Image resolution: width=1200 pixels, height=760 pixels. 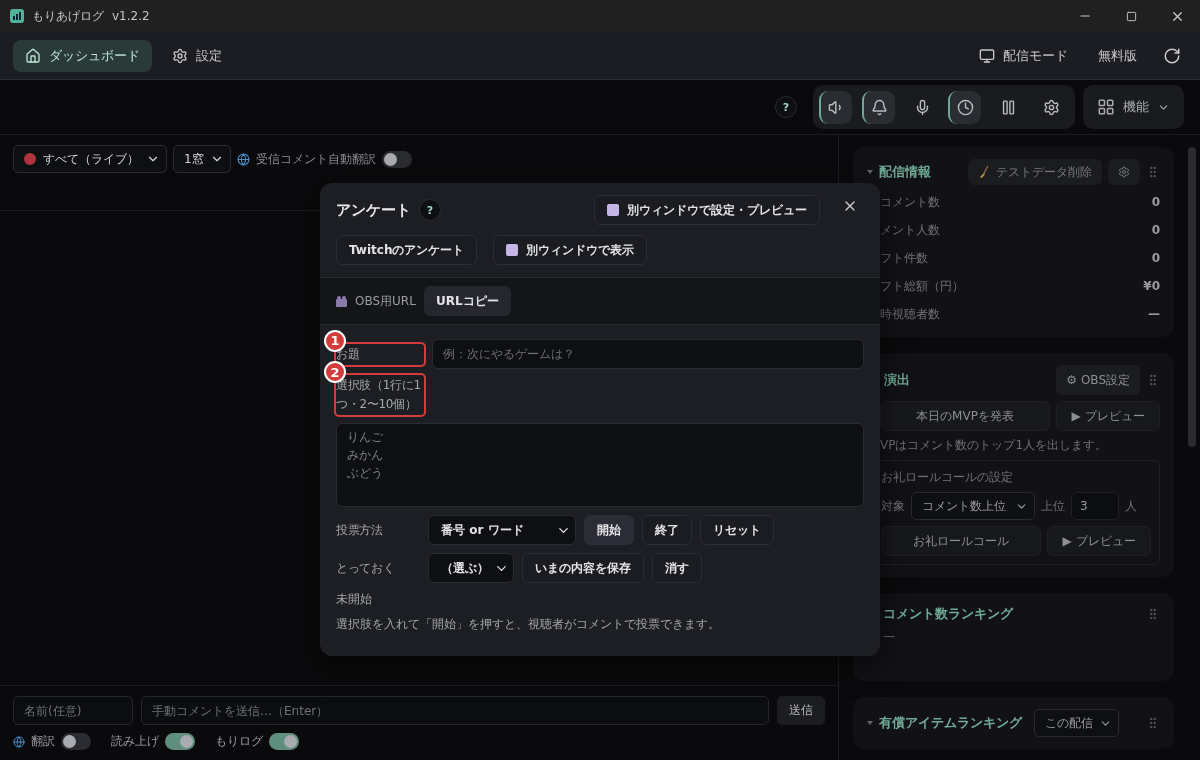 I want to click on mvp-button: 本日のMVPを発表, so click(x=965, y=416).